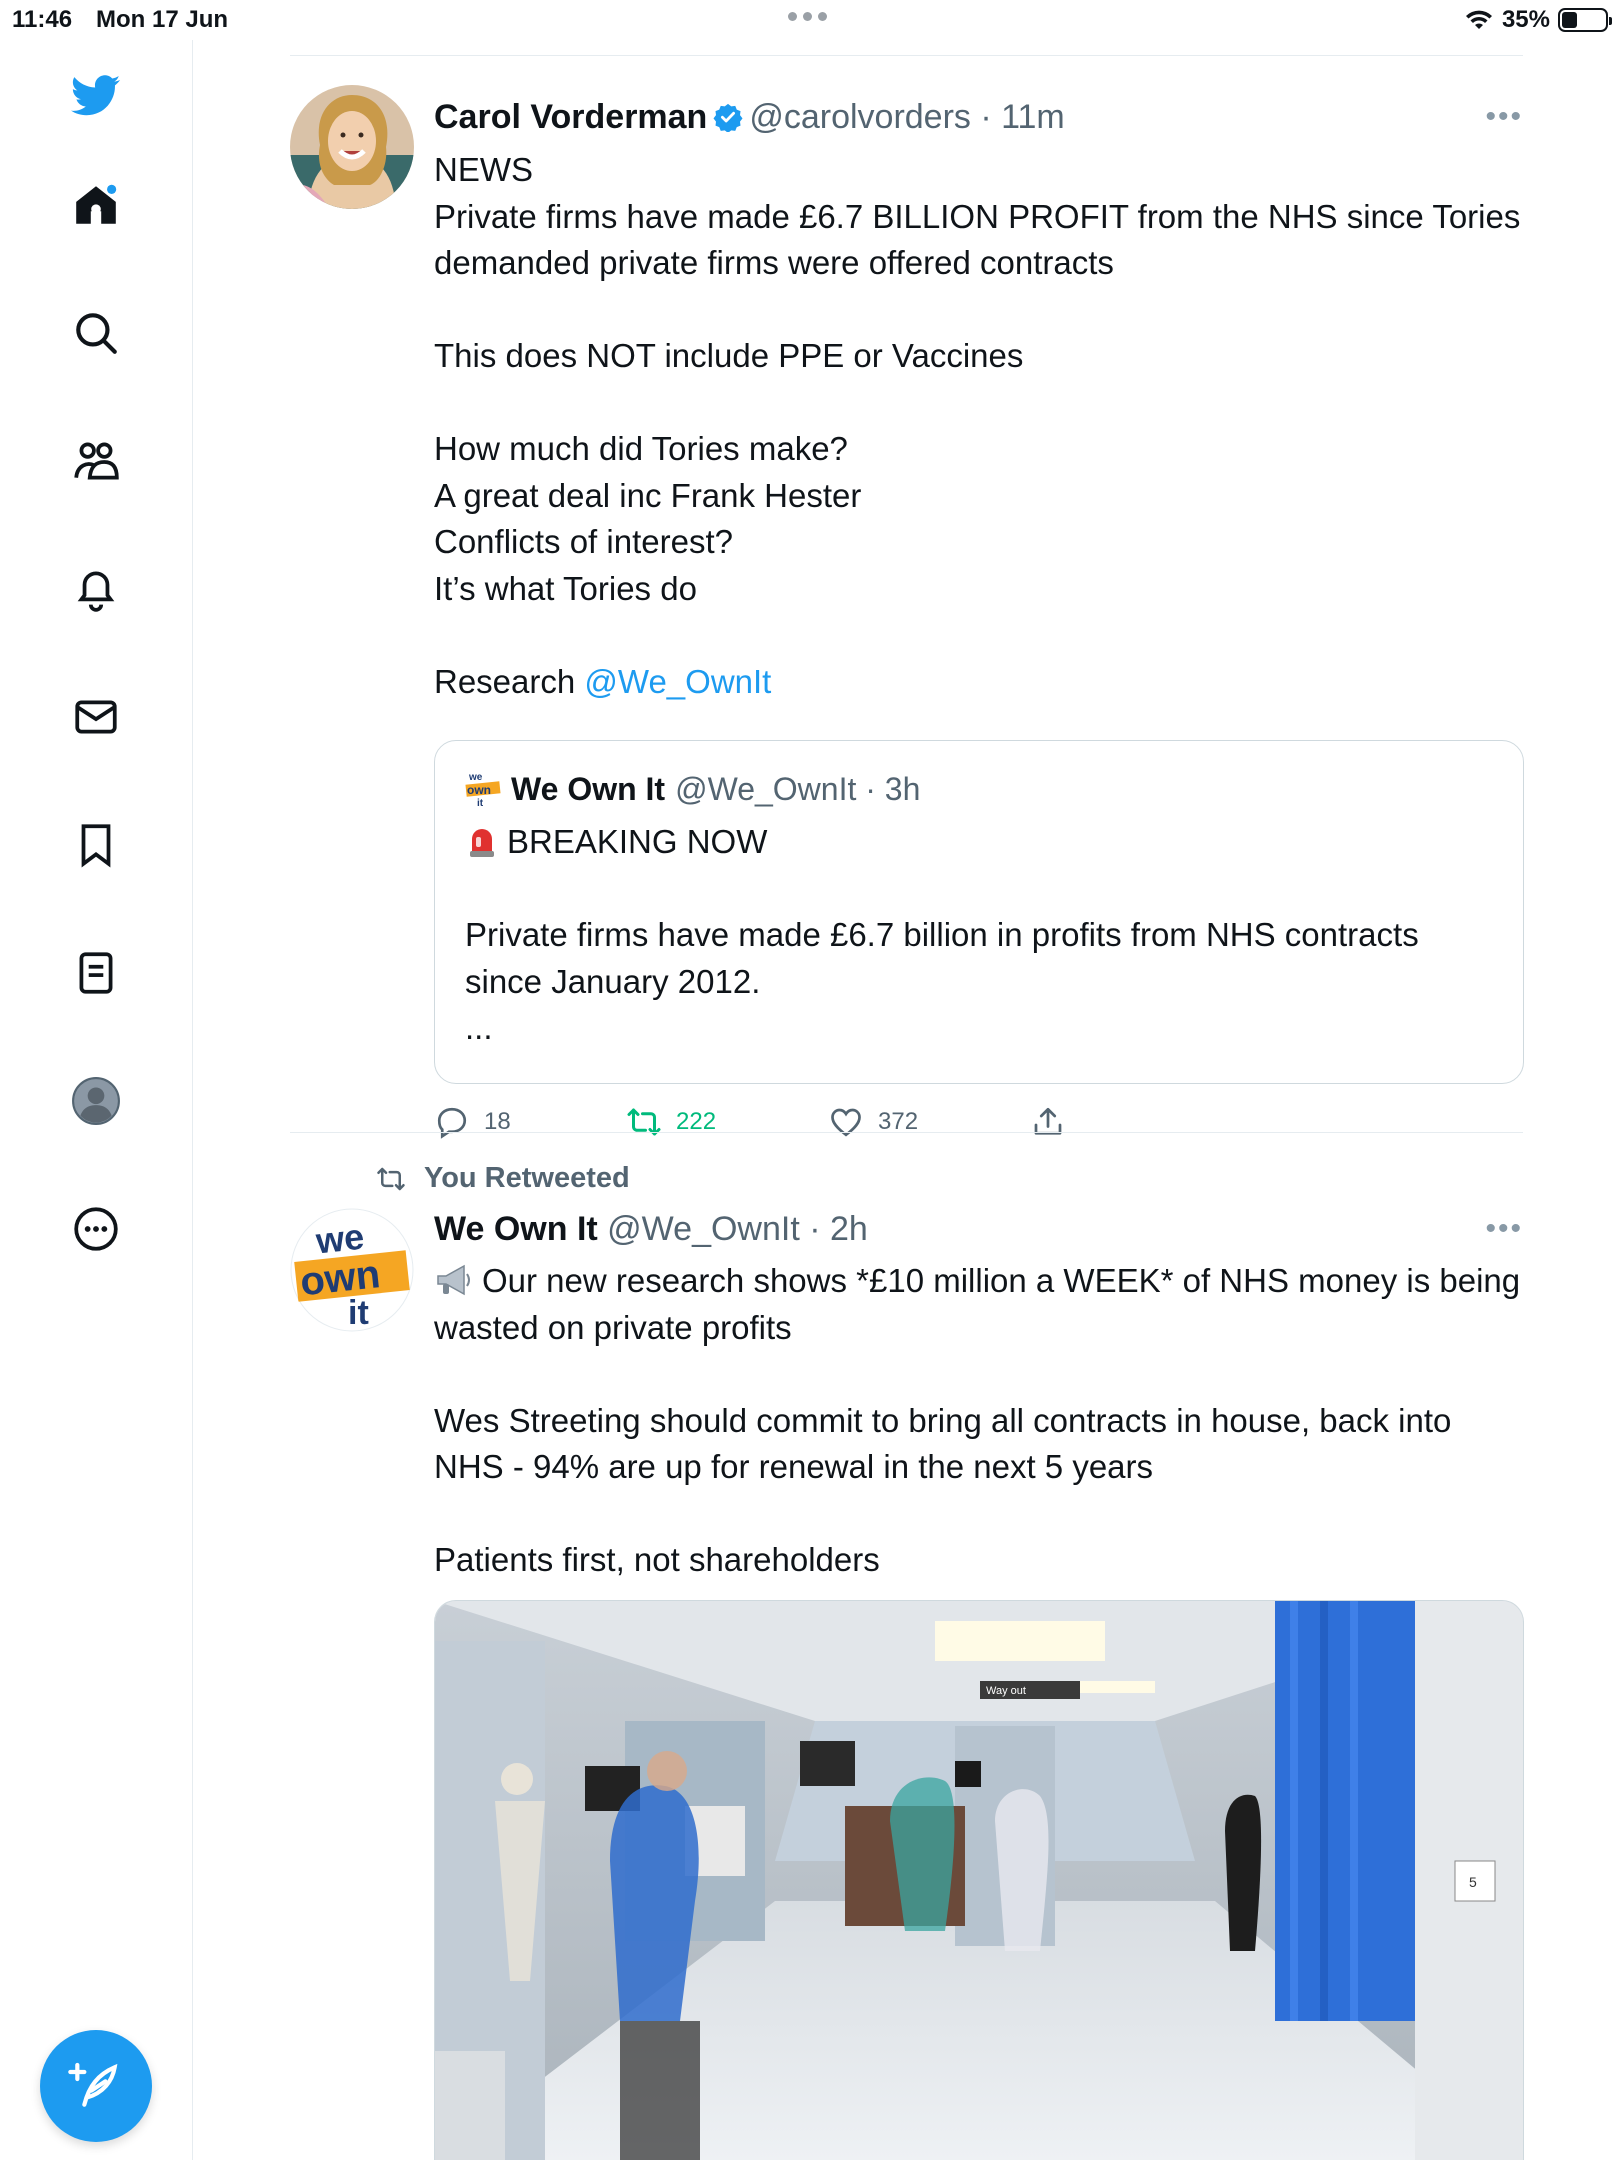  I want to click on like-button: 372, so click(873, 1122).